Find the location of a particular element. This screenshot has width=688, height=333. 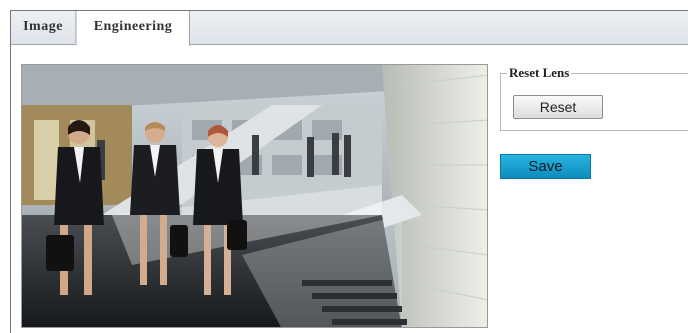

tab-image: Image is located at coordinates (43, 28).